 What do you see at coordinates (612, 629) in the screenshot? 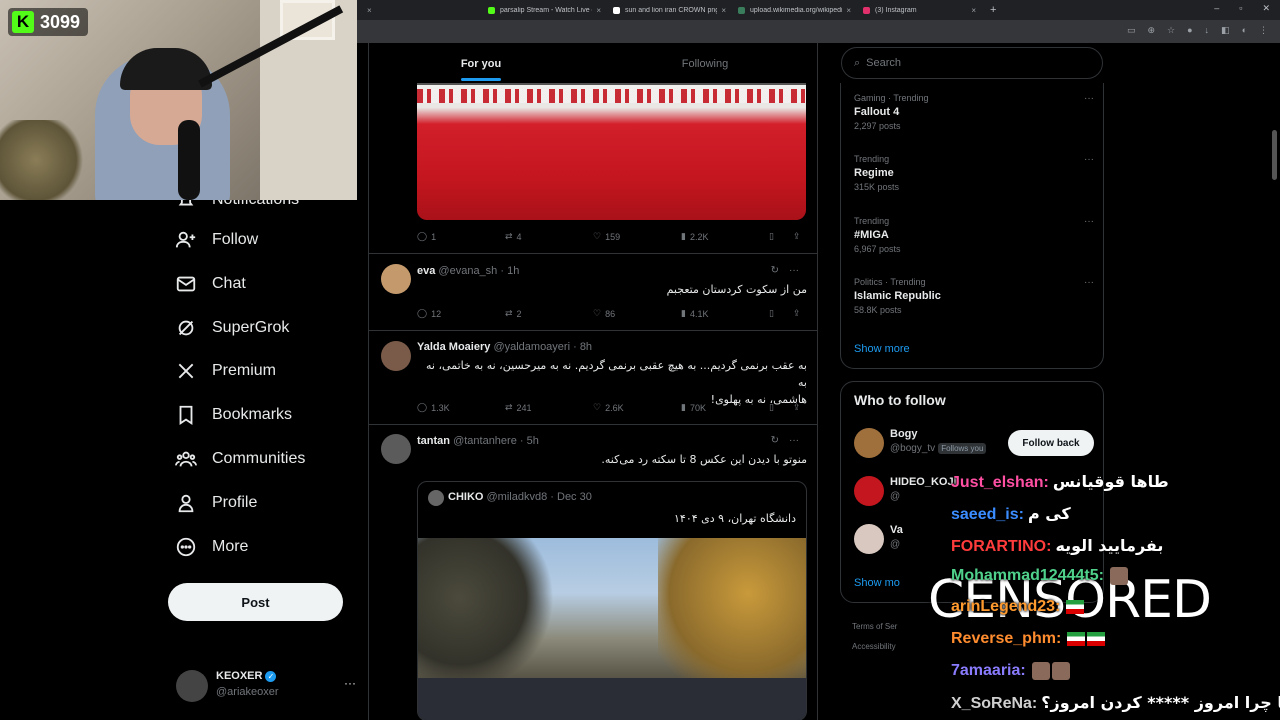
I see `tehran-university-photo` at bounding box center [612, 629].